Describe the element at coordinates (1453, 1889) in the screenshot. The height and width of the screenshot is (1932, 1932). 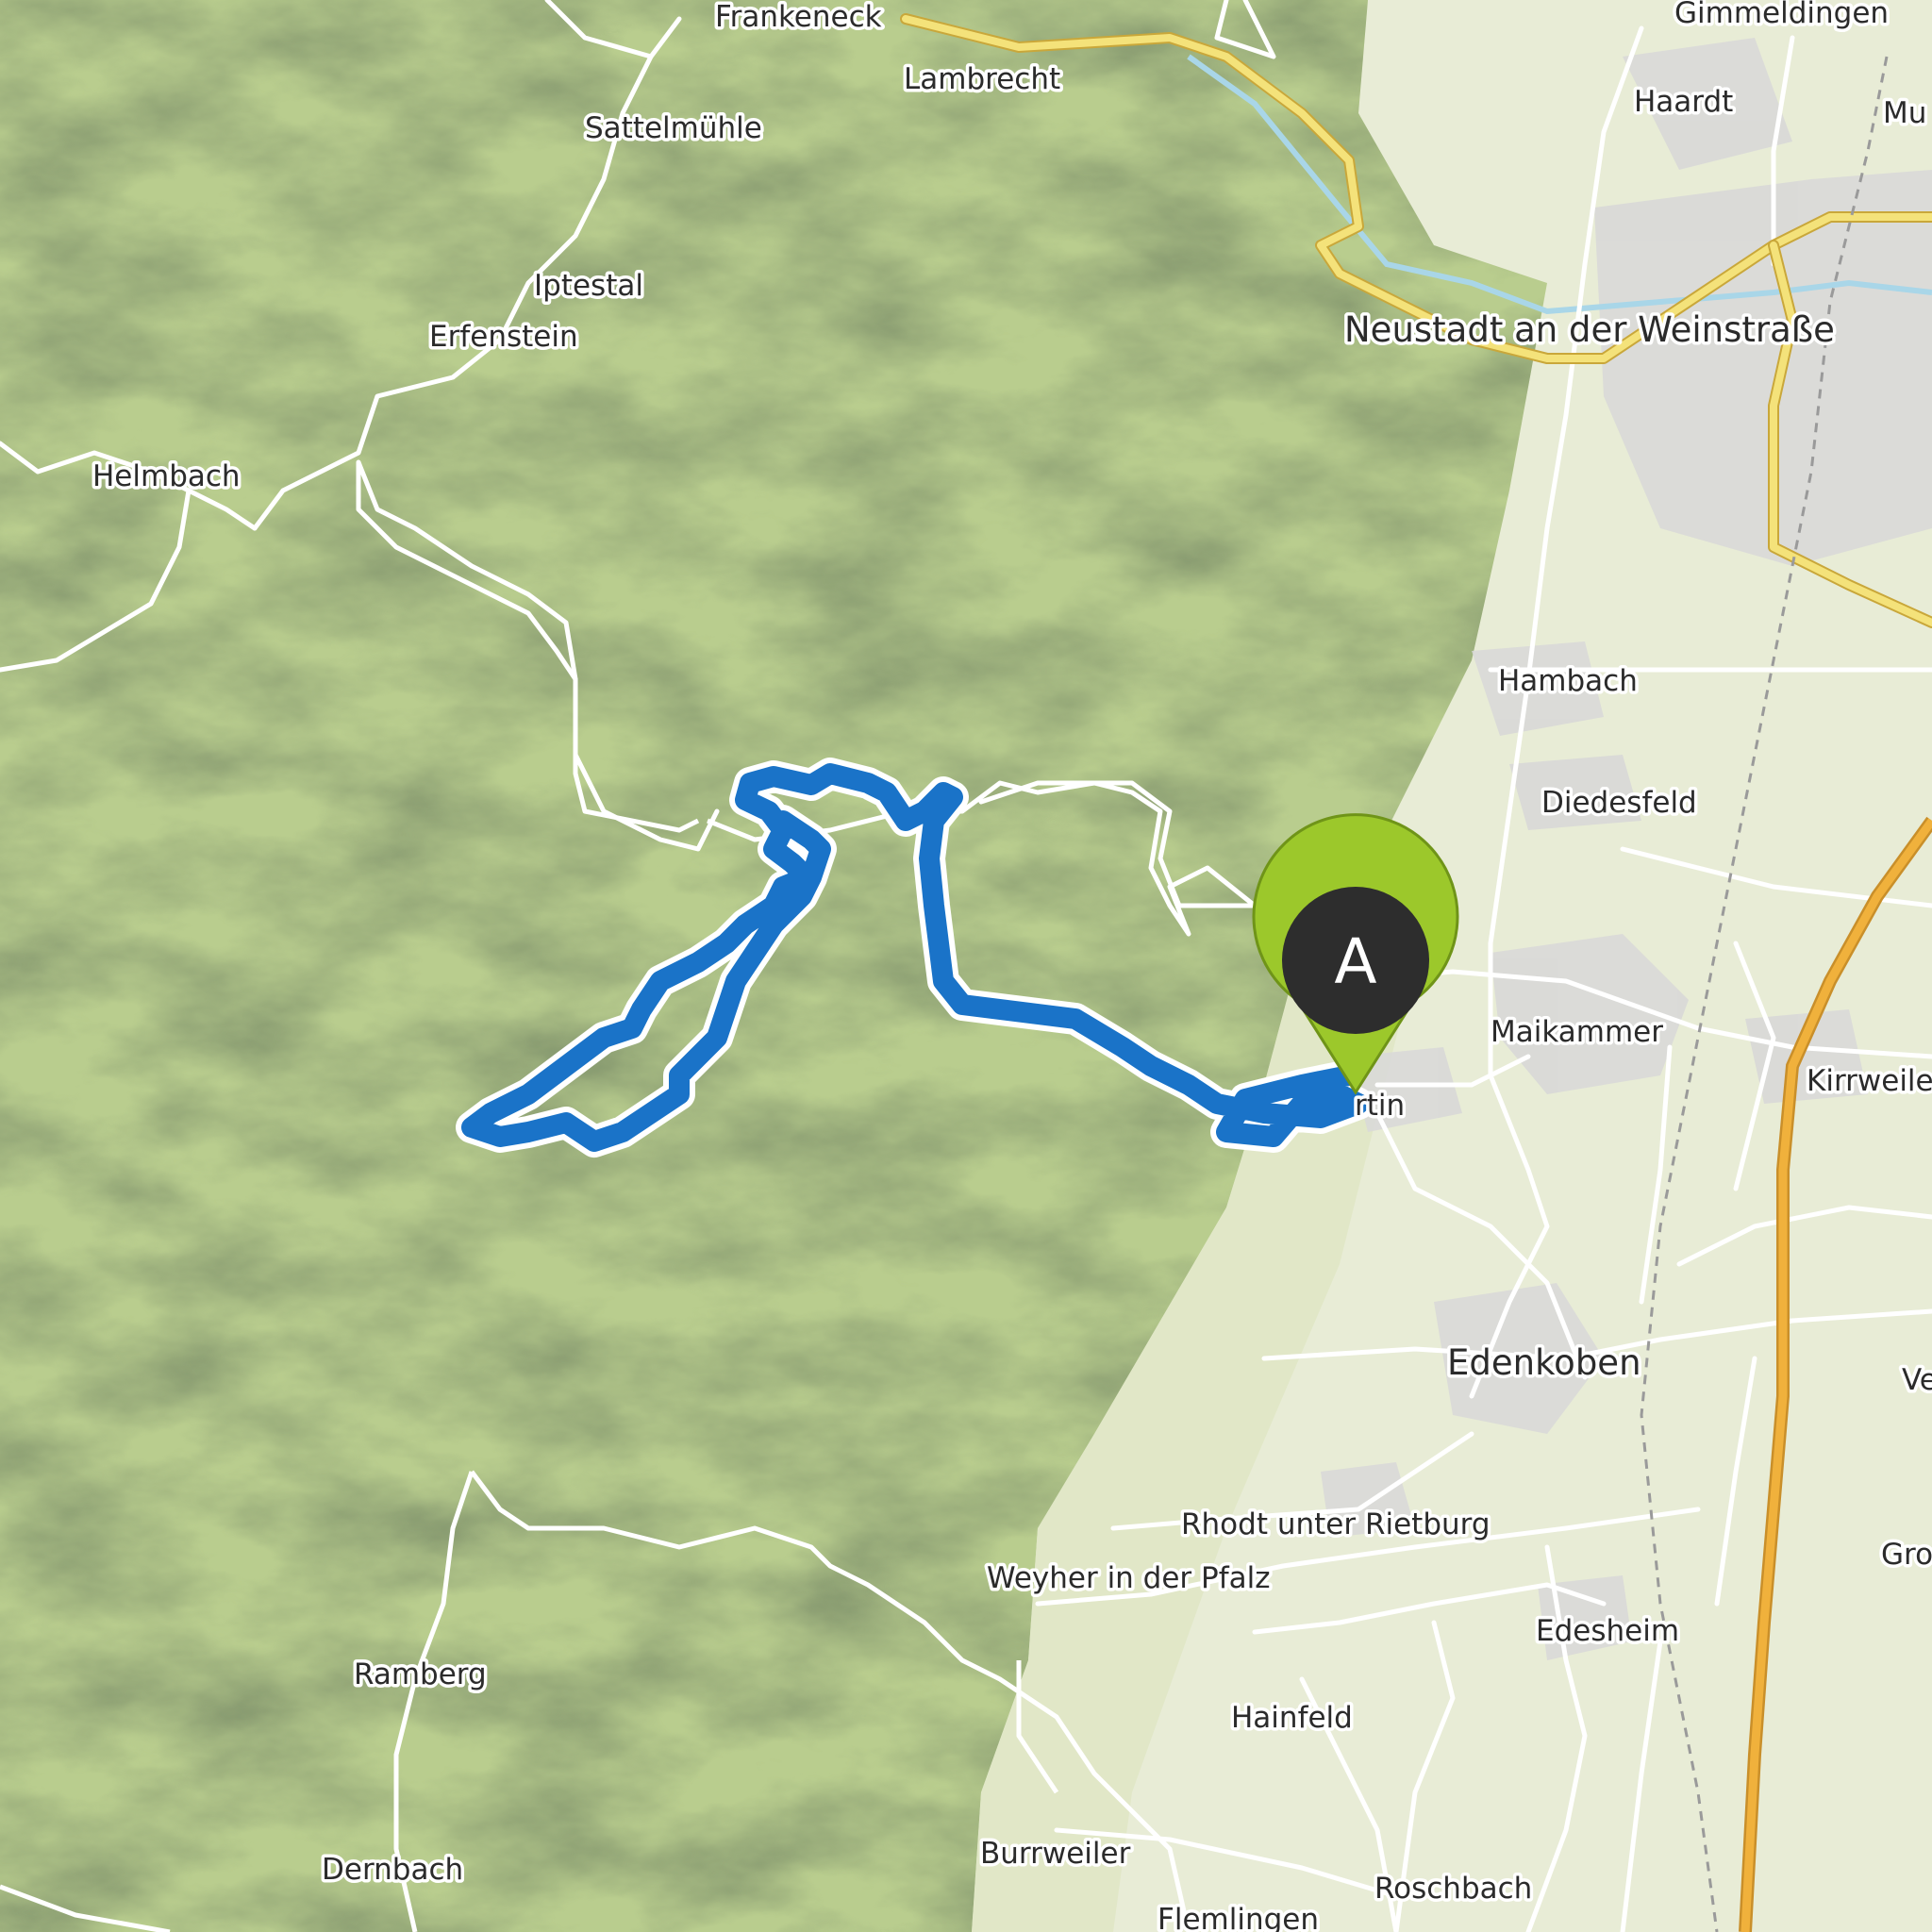
I see `place-label-roschbach: Roschbach` at that location.